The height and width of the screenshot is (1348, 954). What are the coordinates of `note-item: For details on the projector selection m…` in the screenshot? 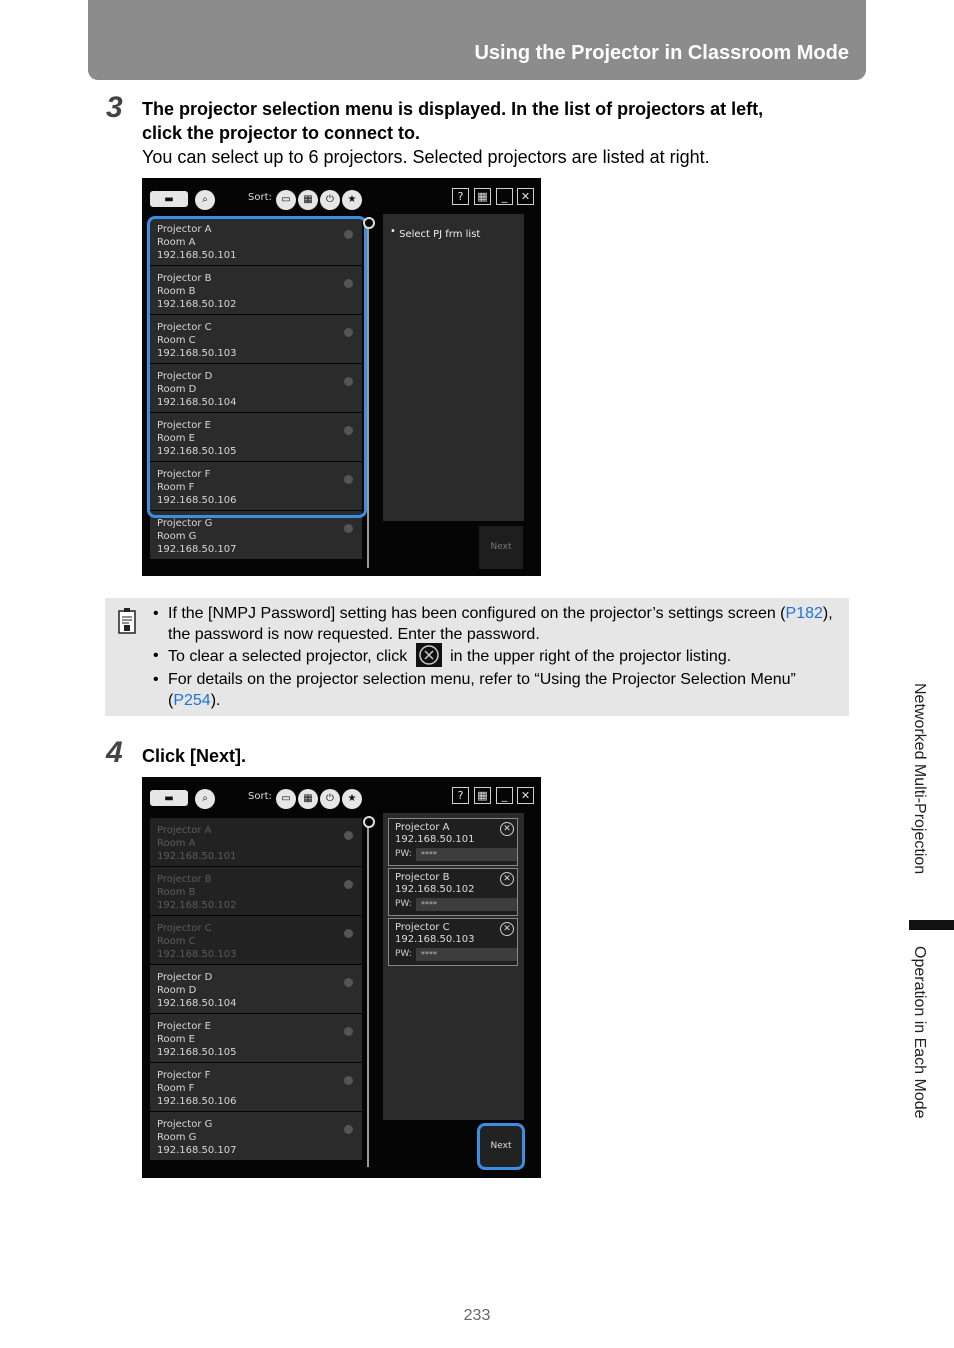 It's located at (498, 690).